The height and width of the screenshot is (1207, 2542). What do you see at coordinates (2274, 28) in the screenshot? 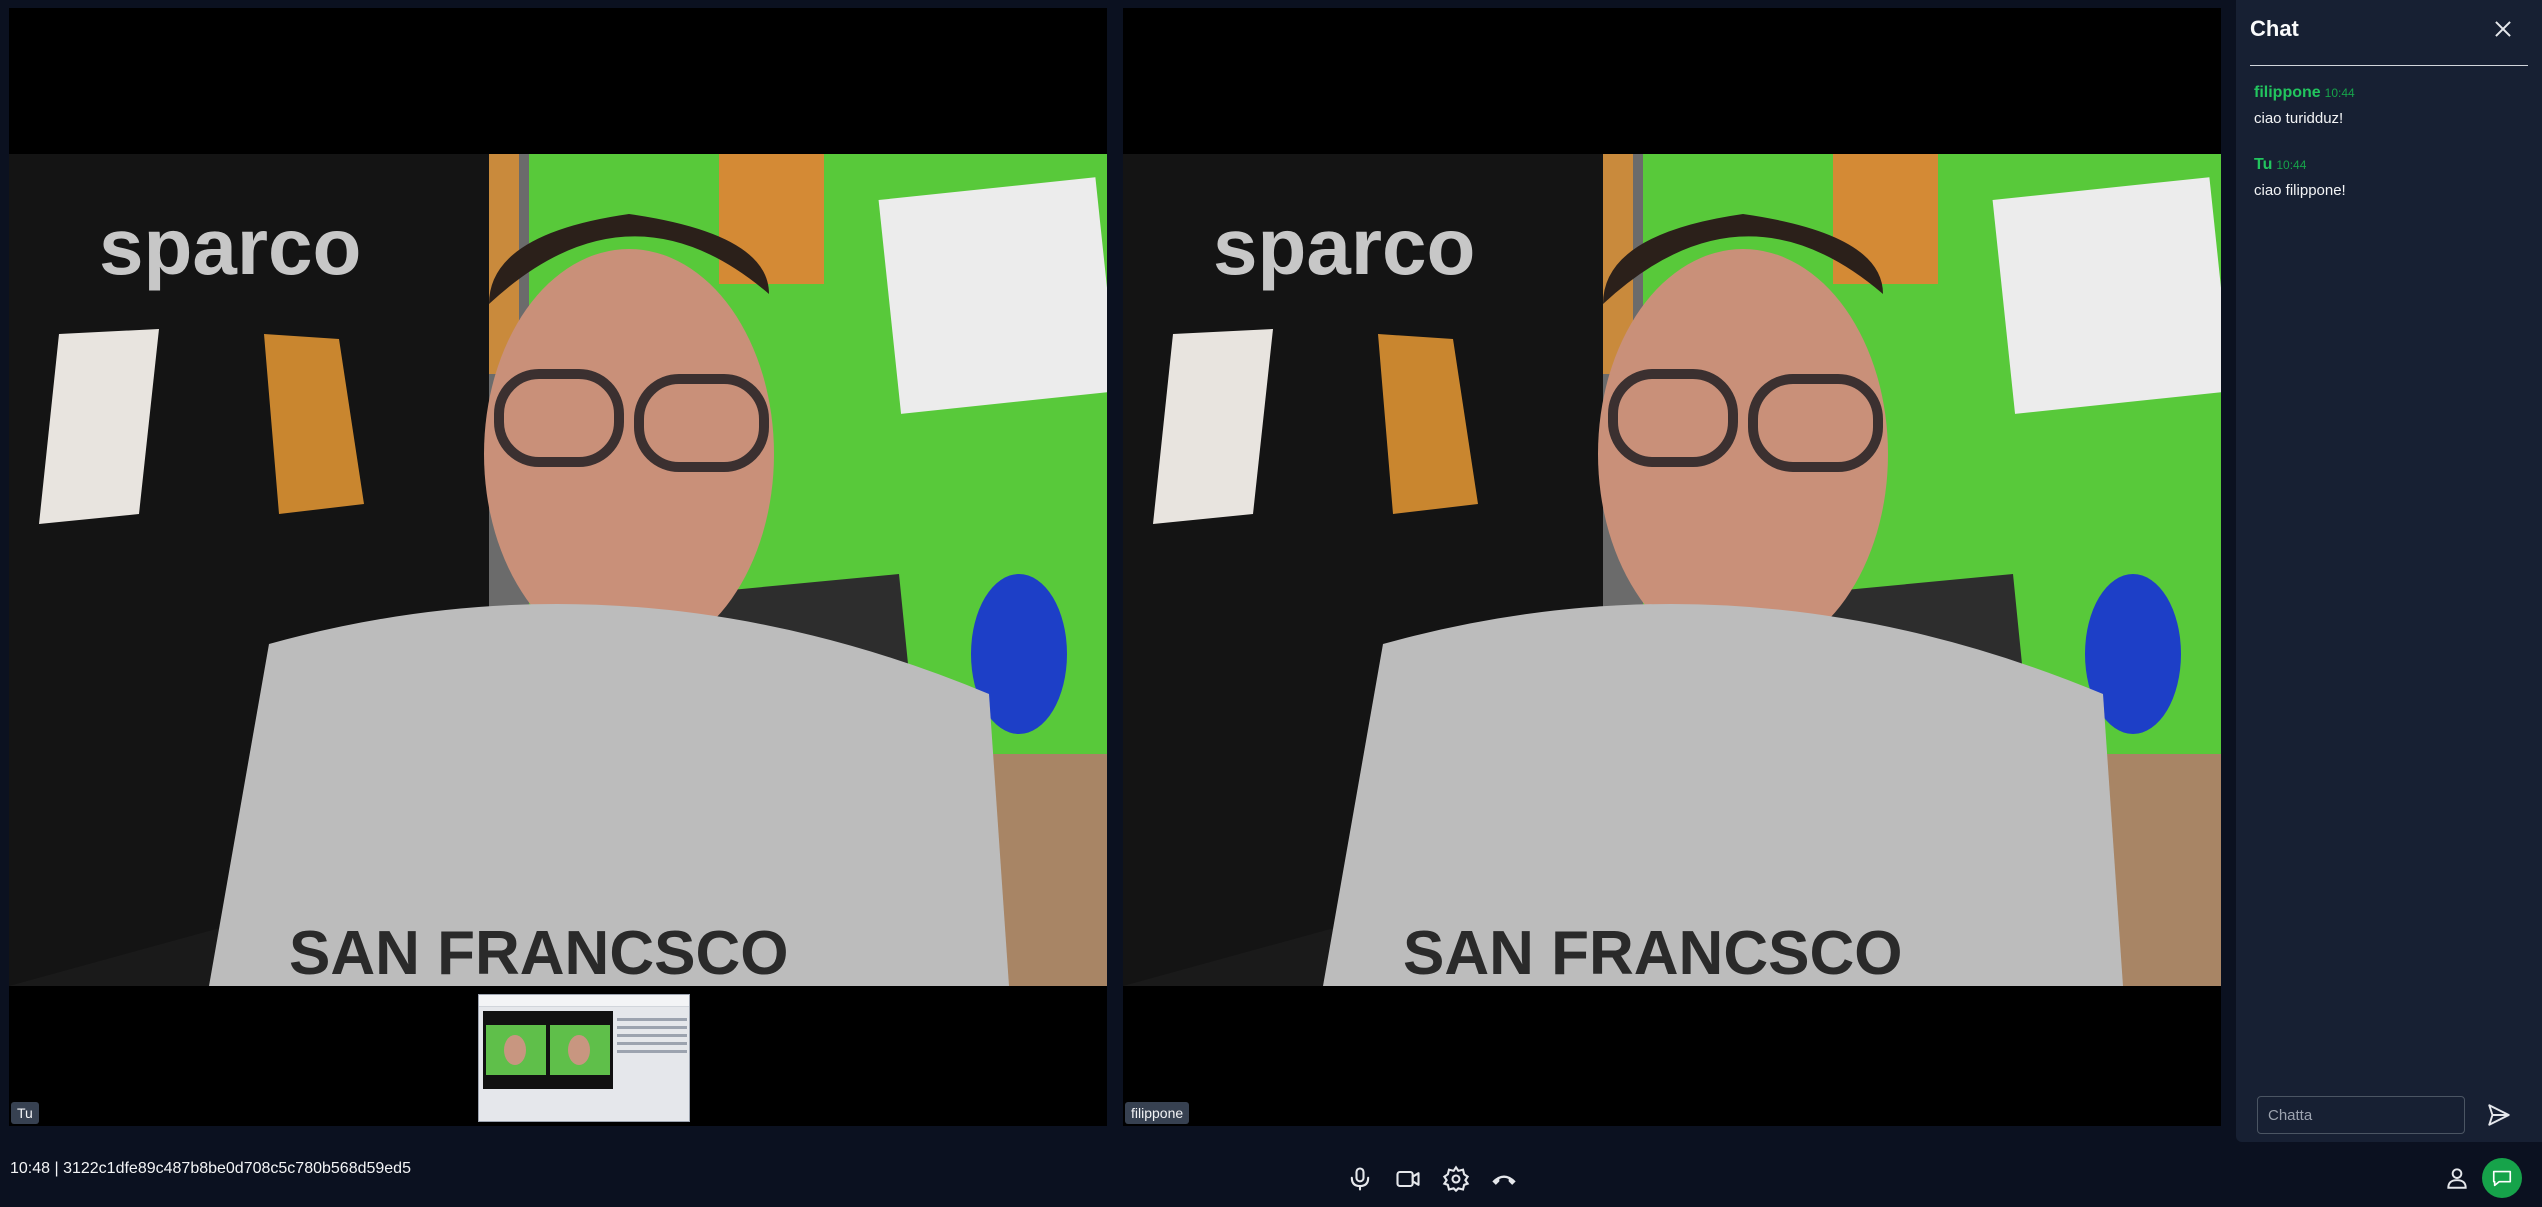
I see `chat-title: Chat` at bounding box center [2274, 28].